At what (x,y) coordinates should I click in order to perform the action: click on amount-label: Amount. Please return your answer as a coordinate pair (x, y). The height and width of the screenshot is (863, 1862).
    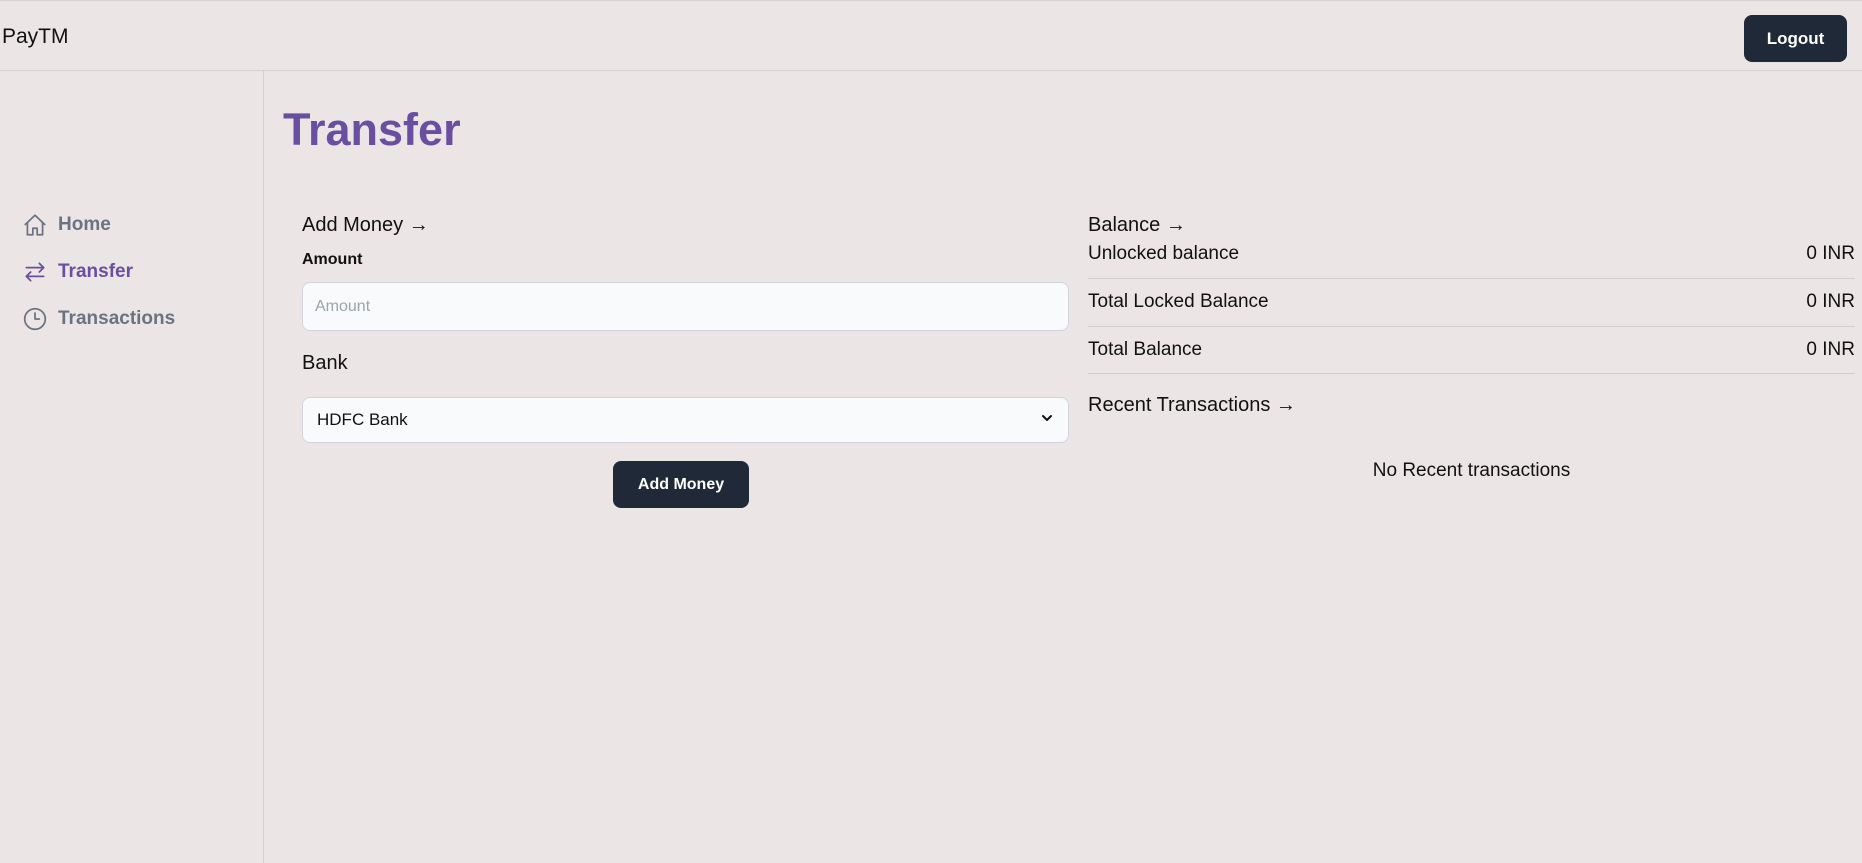
    Looking at the image, I should click on (332, 259).